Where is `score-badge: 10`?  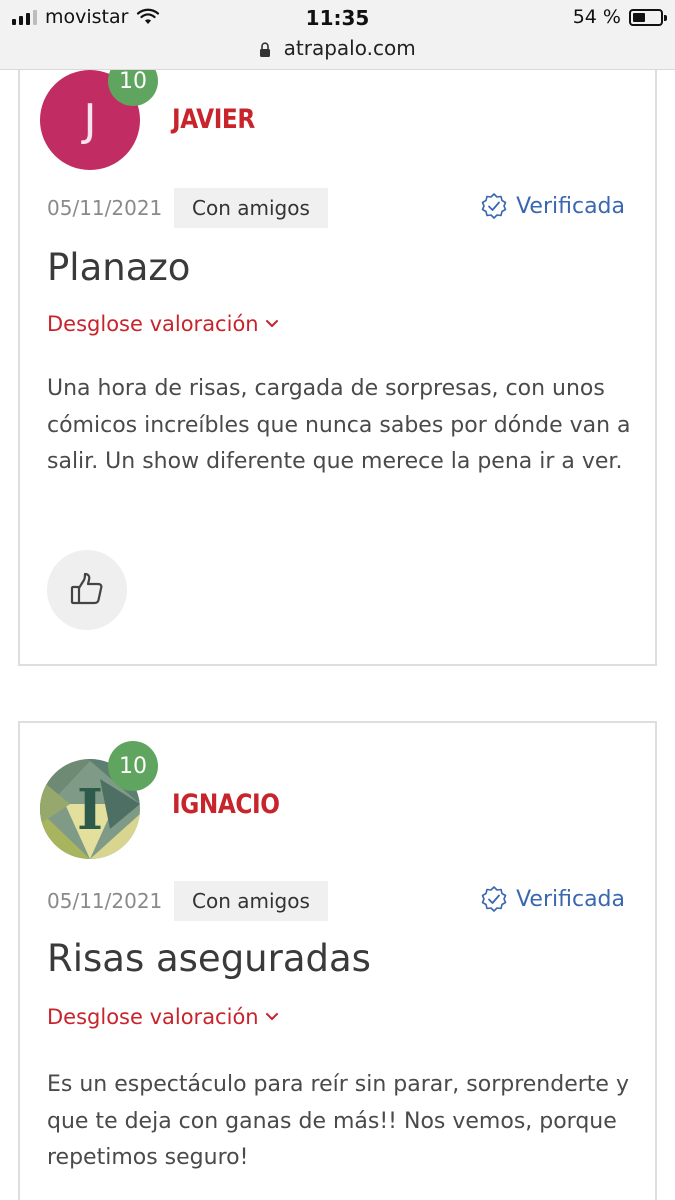 score-badge: 10 is located at coordinates (133, 766).